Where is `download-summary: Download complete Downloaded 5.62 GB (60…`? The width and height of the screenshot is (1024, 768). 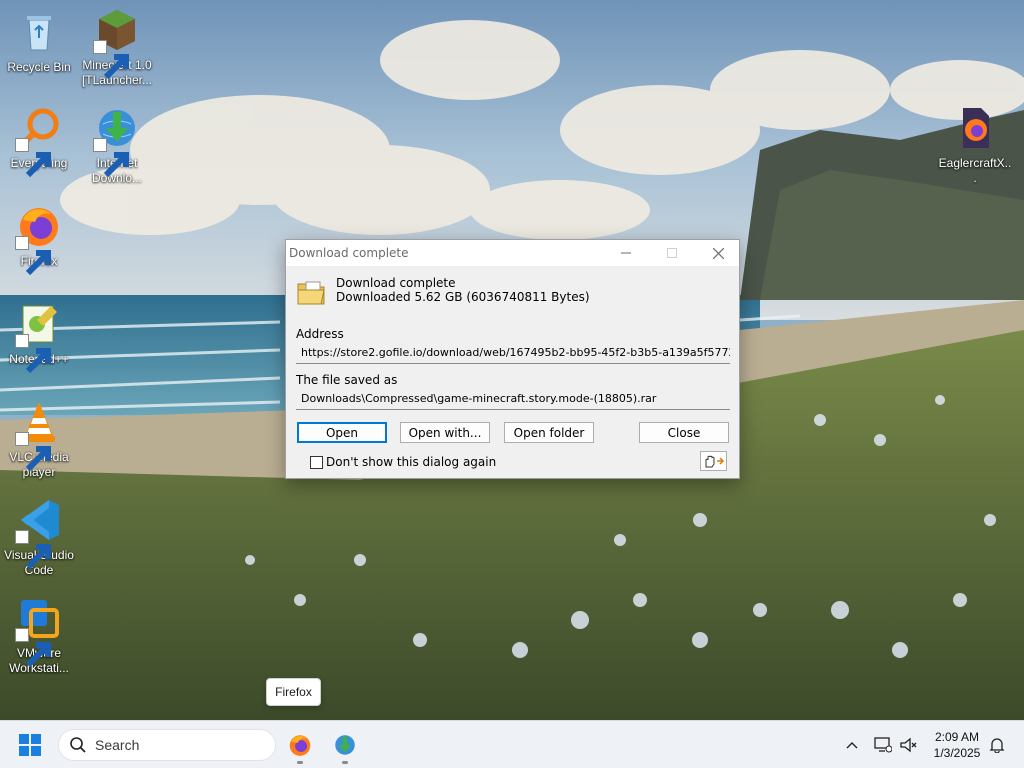
download-summary: Download complete Downloaded 5.62 GB (60… is located at coordinates (443, 292).